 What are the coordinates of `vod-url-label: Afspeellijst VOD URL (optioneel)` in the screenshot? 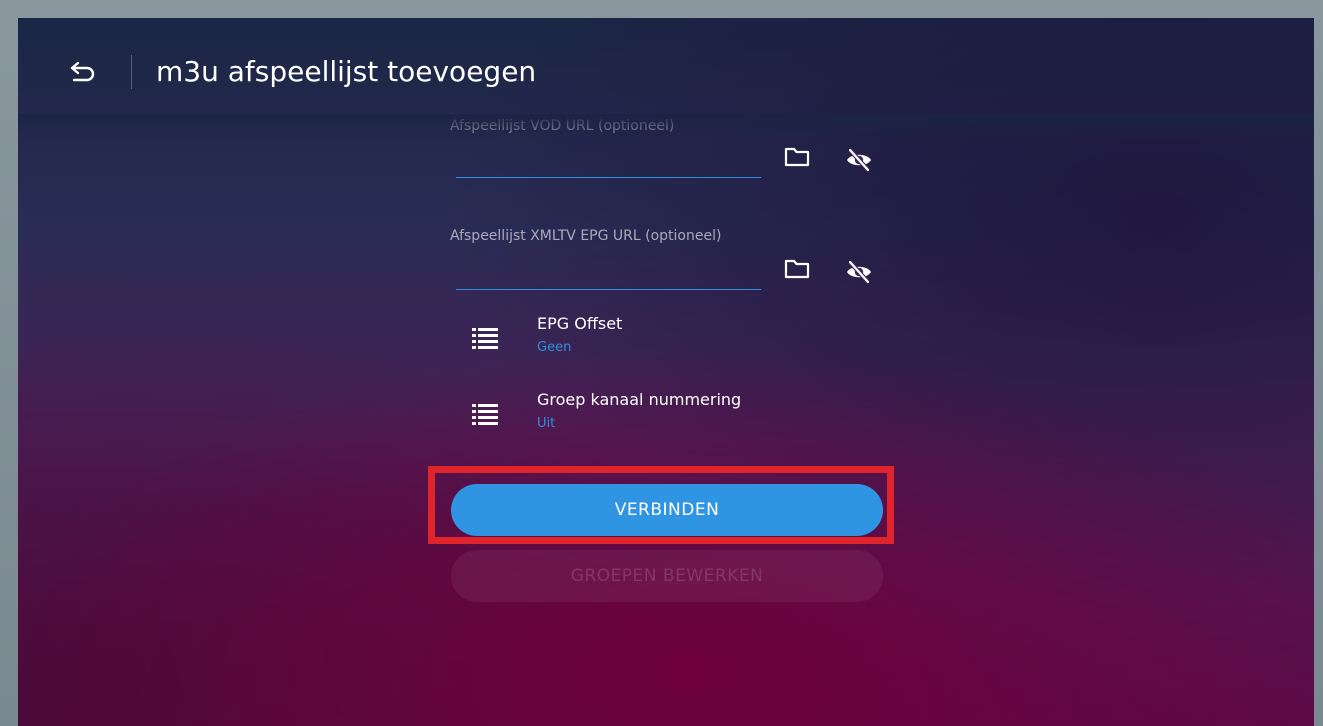 It's located at (562, 126).